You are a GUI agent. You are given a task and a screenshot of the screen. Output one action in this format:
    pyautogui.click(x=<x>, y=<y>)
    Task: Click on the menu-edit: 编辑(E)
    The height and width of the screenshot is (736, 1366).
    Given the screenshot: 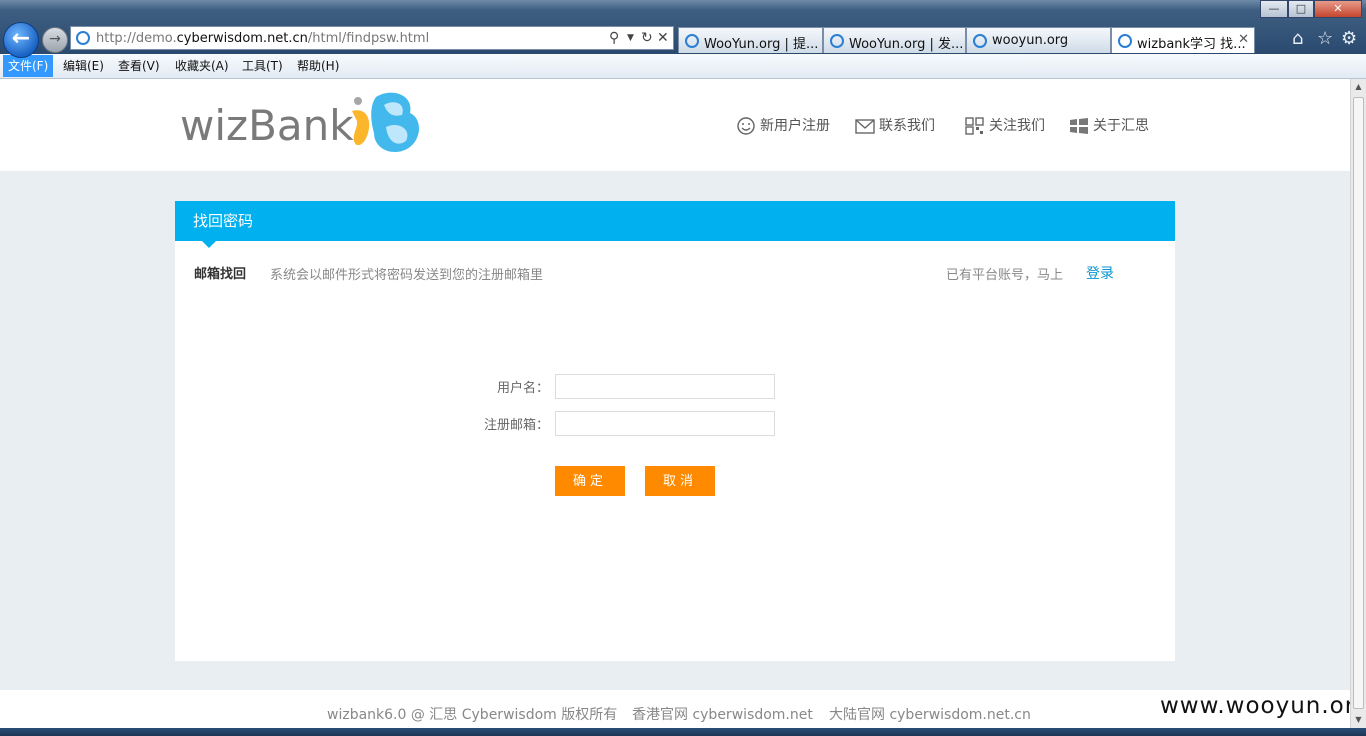 What is the action you would take?
    pyautogui.click(x=83, y=66)
    